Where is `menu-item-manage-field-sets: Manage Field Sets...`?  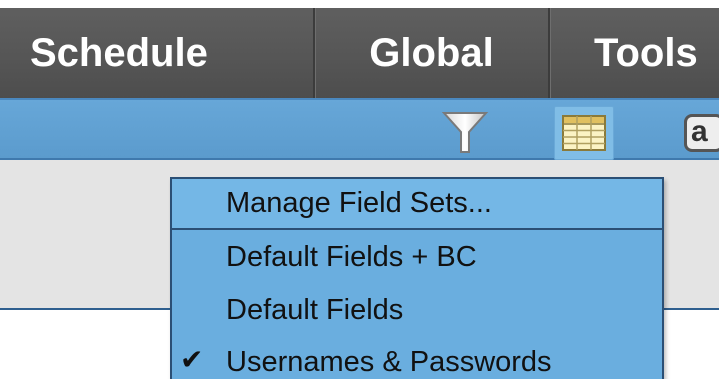 menu-item-manage-field-sets: Manage Field Sets... is located at coordinates (417, 204).